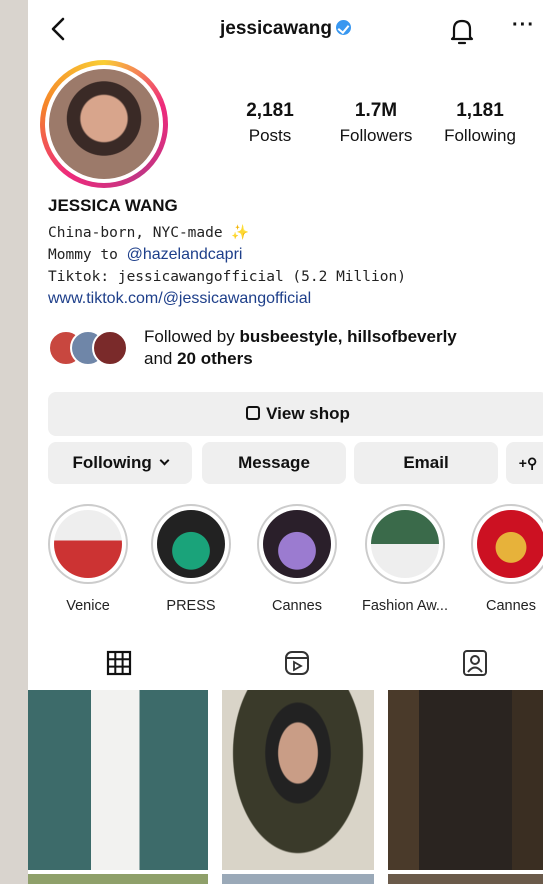  I want to click on profile-avatar, so click(104, 124).